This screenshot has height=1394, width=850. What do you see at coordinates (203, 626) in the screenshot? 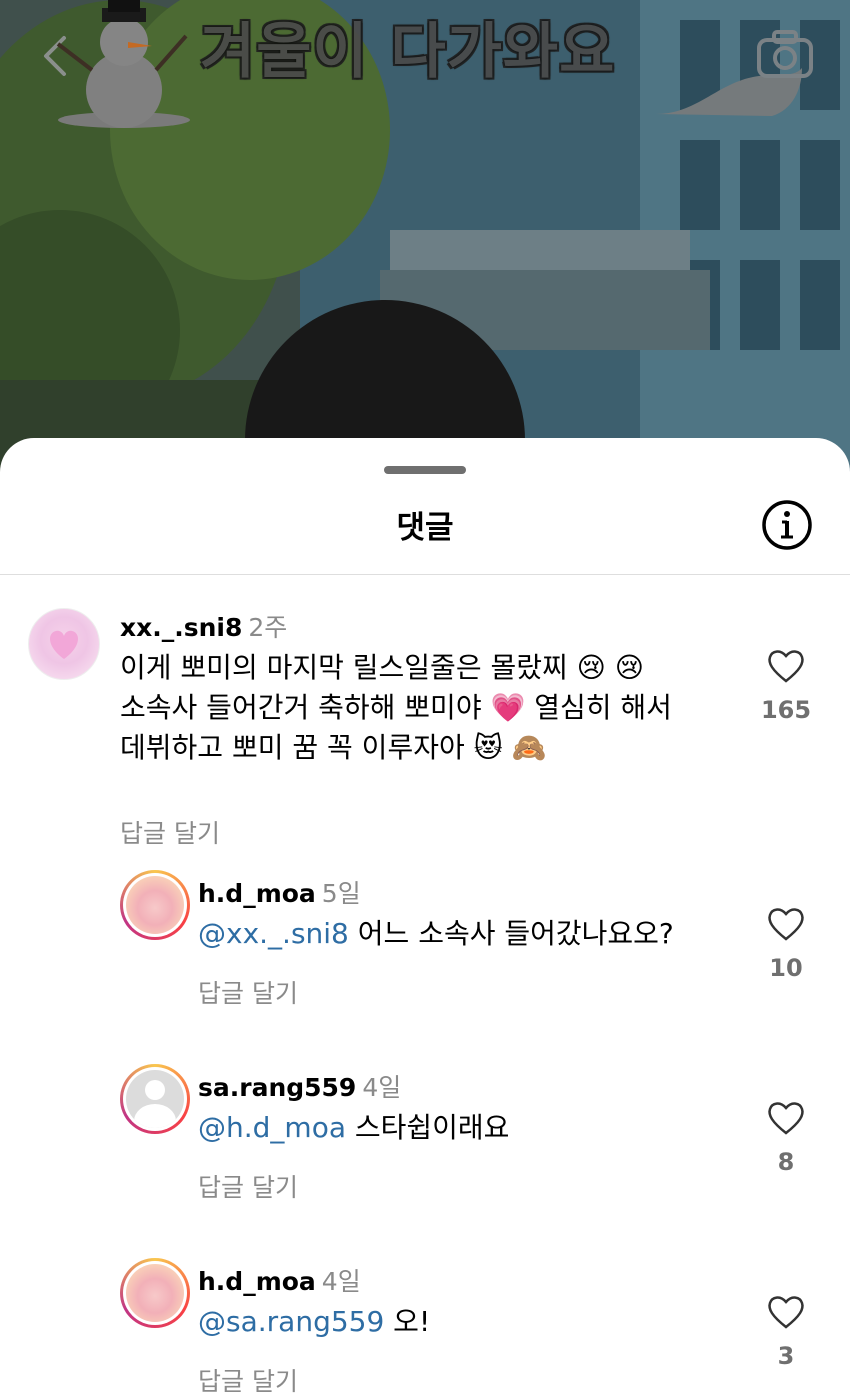
I see `comment-username: xx._.sni8 2주` at bounding box center [203, 626].